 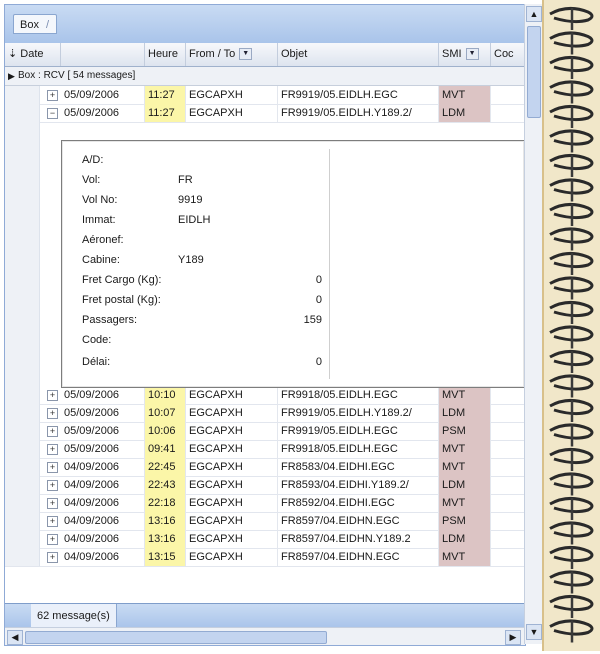 I want to click on column-header-from-to: From / To ▼, so click(x=232, y=54).